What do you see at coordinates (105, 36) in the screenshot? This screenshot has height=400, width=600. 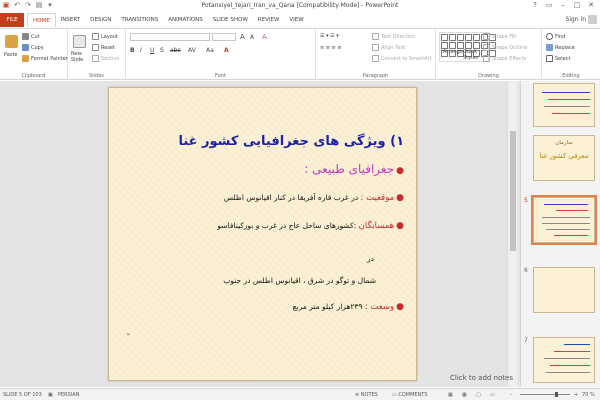 I see `layout-button: Layout` at bounding box center [105, 36].